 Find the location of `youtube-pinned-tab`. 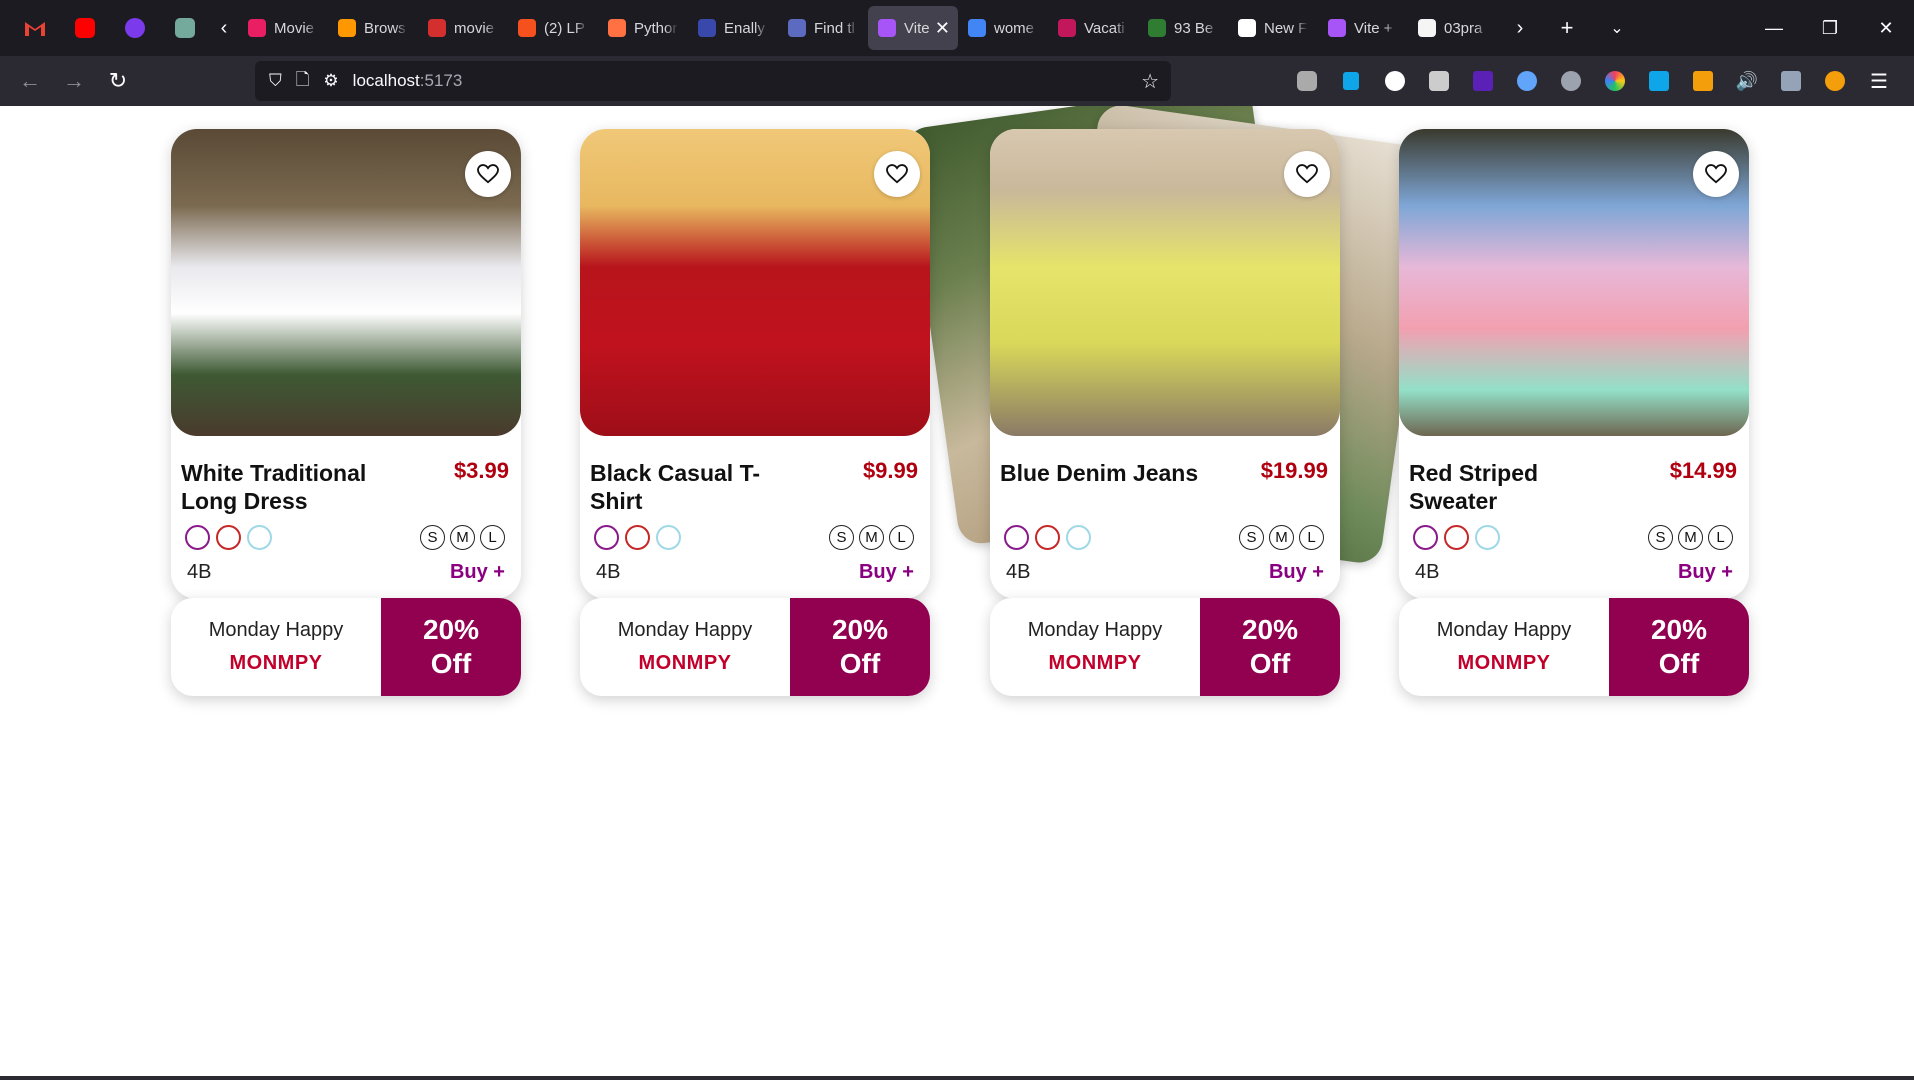

youtube-pinned-tab is located at coordinates (85, 28).